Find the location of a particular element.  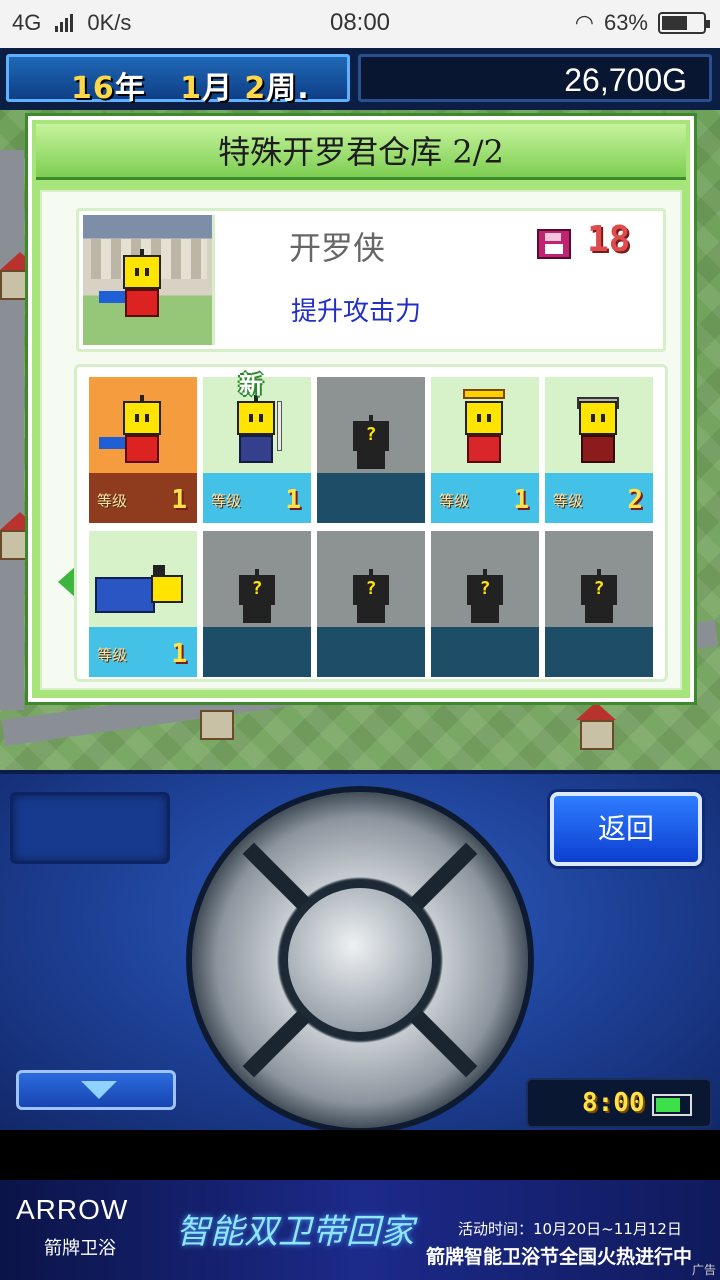

dpad is located at coordinates (360, 960).